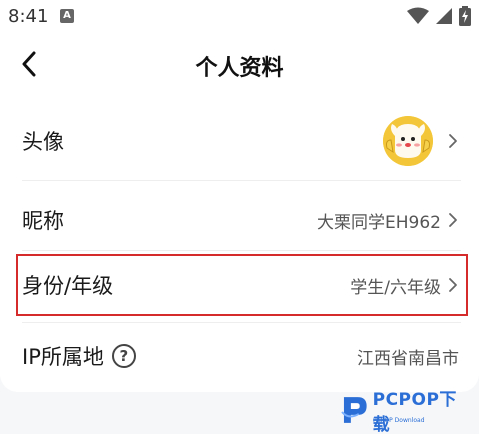  What do you see at coordinates (418, 15) in the screenshot?
I see `wifi-icon` at bounding box center [418, 15].